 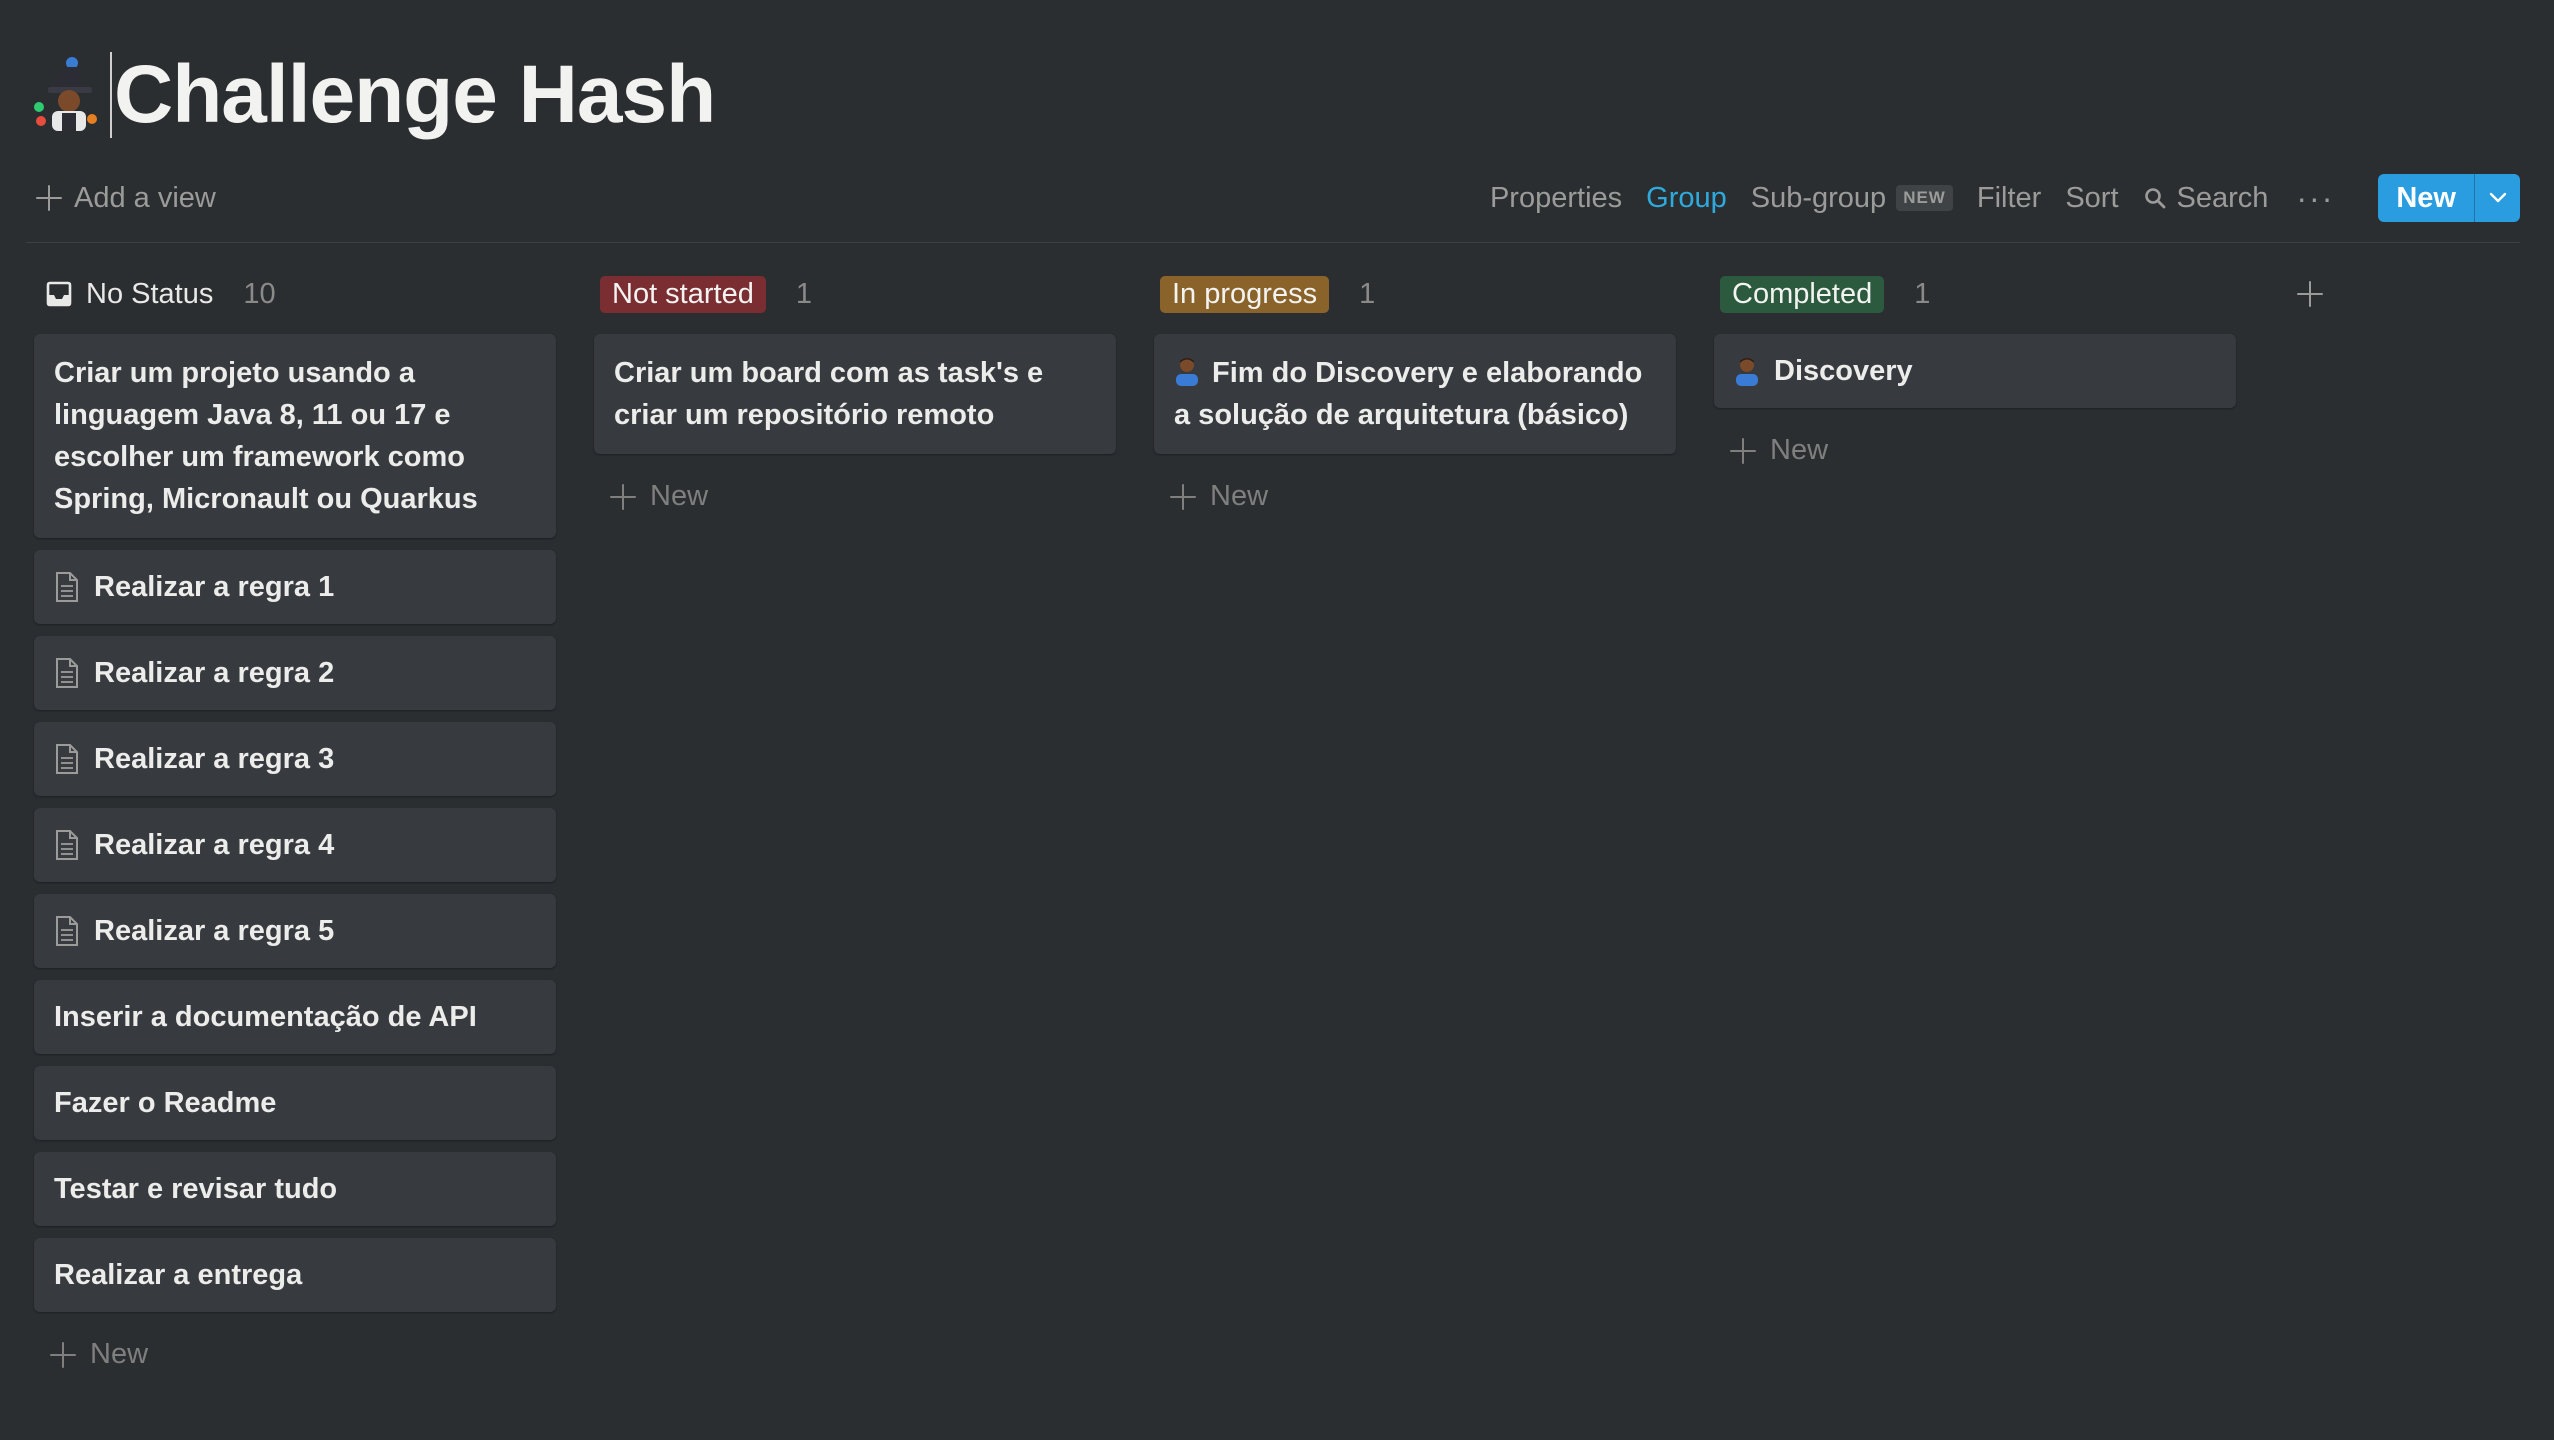 What do you see at coordinates (1818, 197) in the screenshot?
I see `subgroup-label: Sub-group` at bounding box center [1818, 197].